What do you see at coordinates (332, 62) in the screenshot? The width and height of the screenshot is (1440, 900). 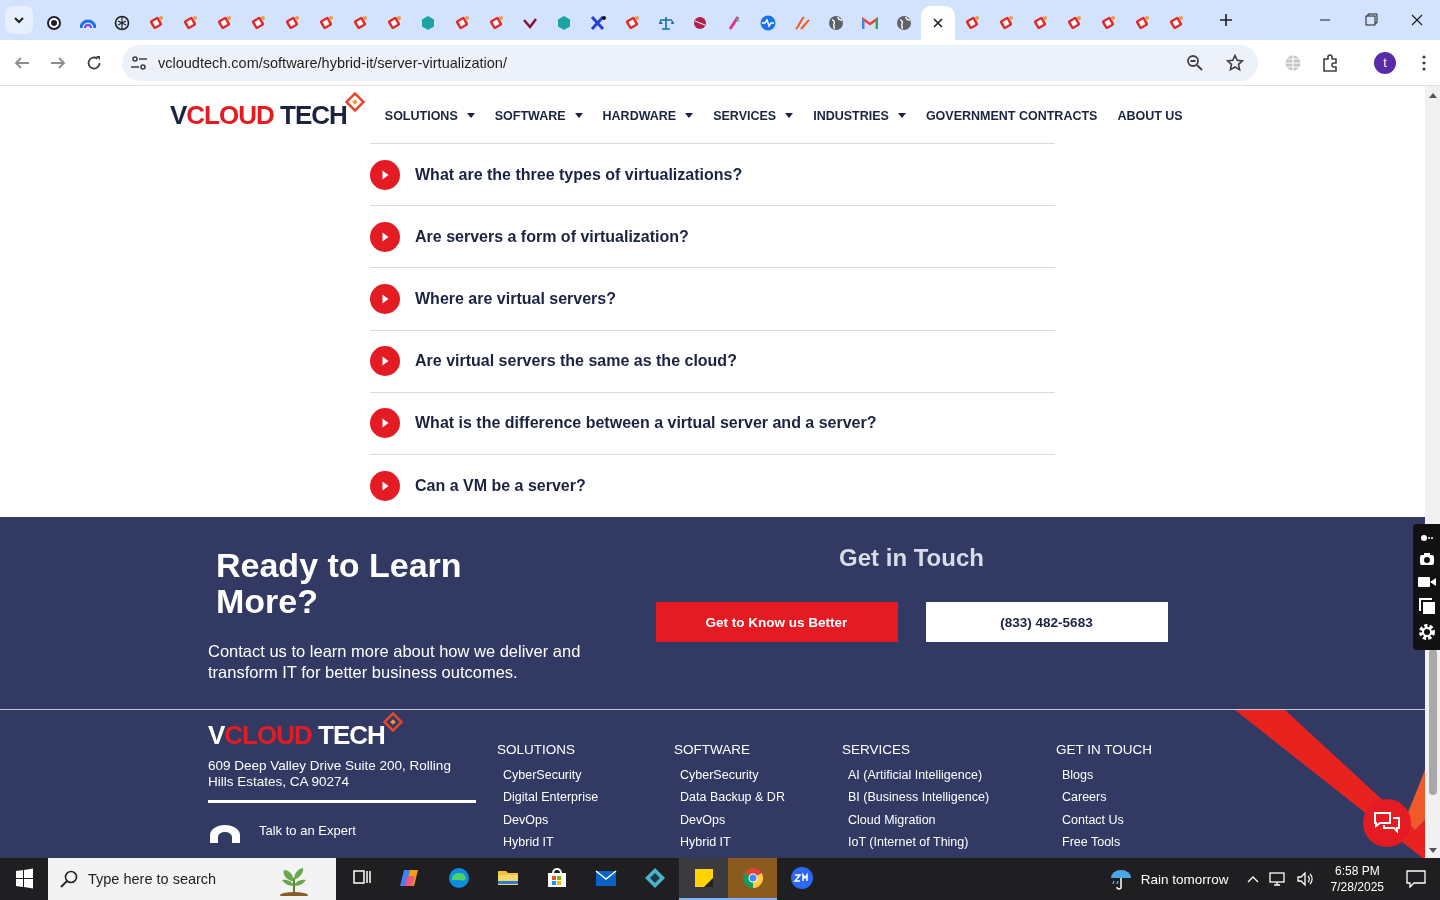 I see `url-text: vcloudtech.com/software/hybrid-it/server-virtualization/` at bounding box center [332, 62].